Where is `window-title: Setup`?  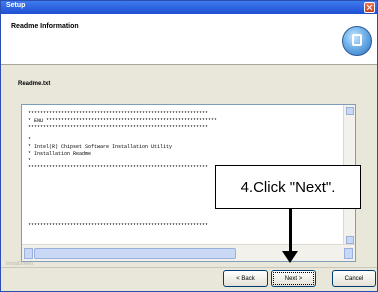
window-title: Setup is located at coordinates (16, 5).